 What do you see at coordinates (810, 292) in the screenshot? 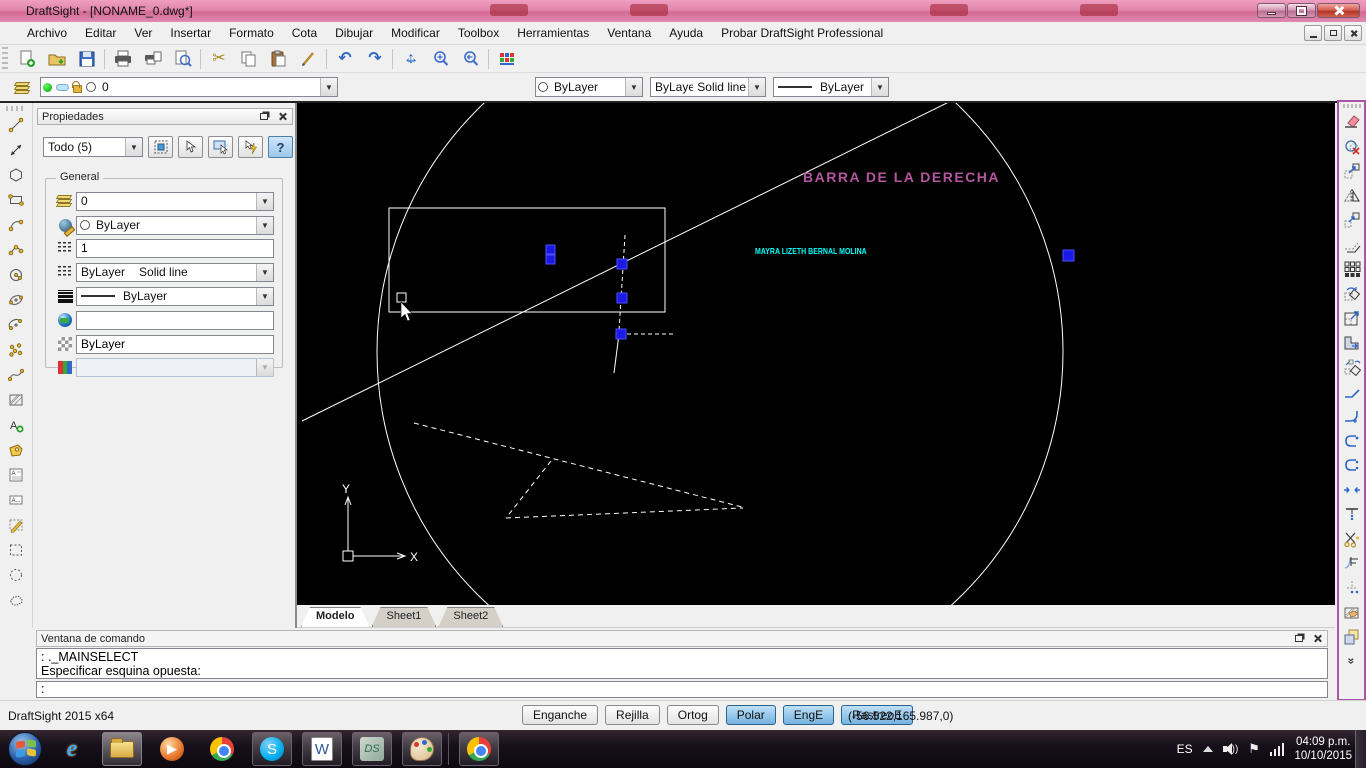
I see `selection-grips` at bounding box center [810, 292].